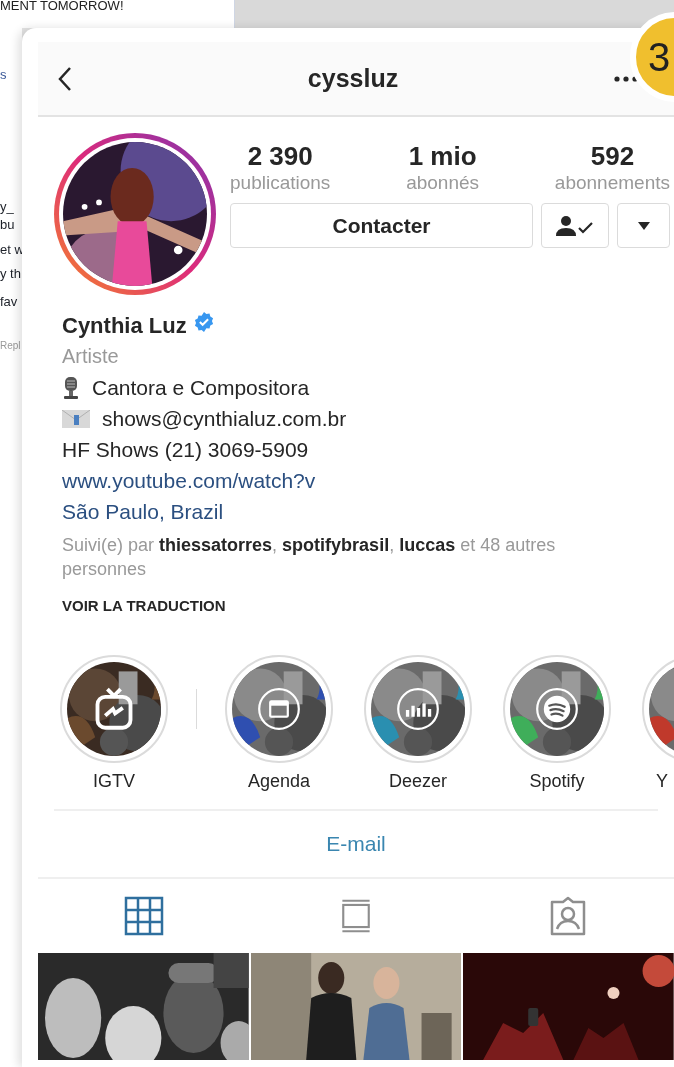 The width and height of the screenshot is (674, 1067). I want to click on text-fragment: y th, so click(11, 274).